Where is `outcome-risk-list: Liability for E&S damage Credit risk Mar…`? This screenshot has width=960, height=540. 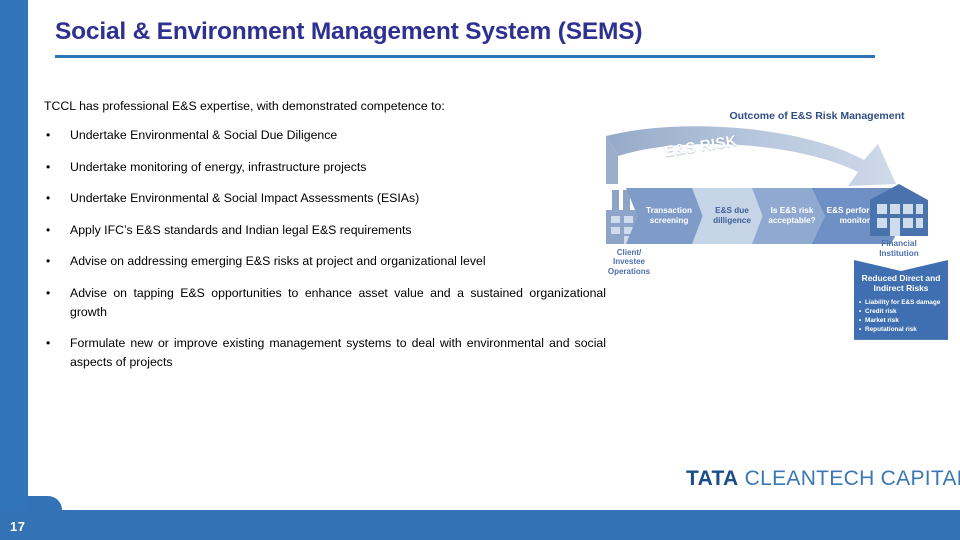 outcome-risk-list: Liability for E&S damage Credit risk Mar… is located at coordinates (901, 316).